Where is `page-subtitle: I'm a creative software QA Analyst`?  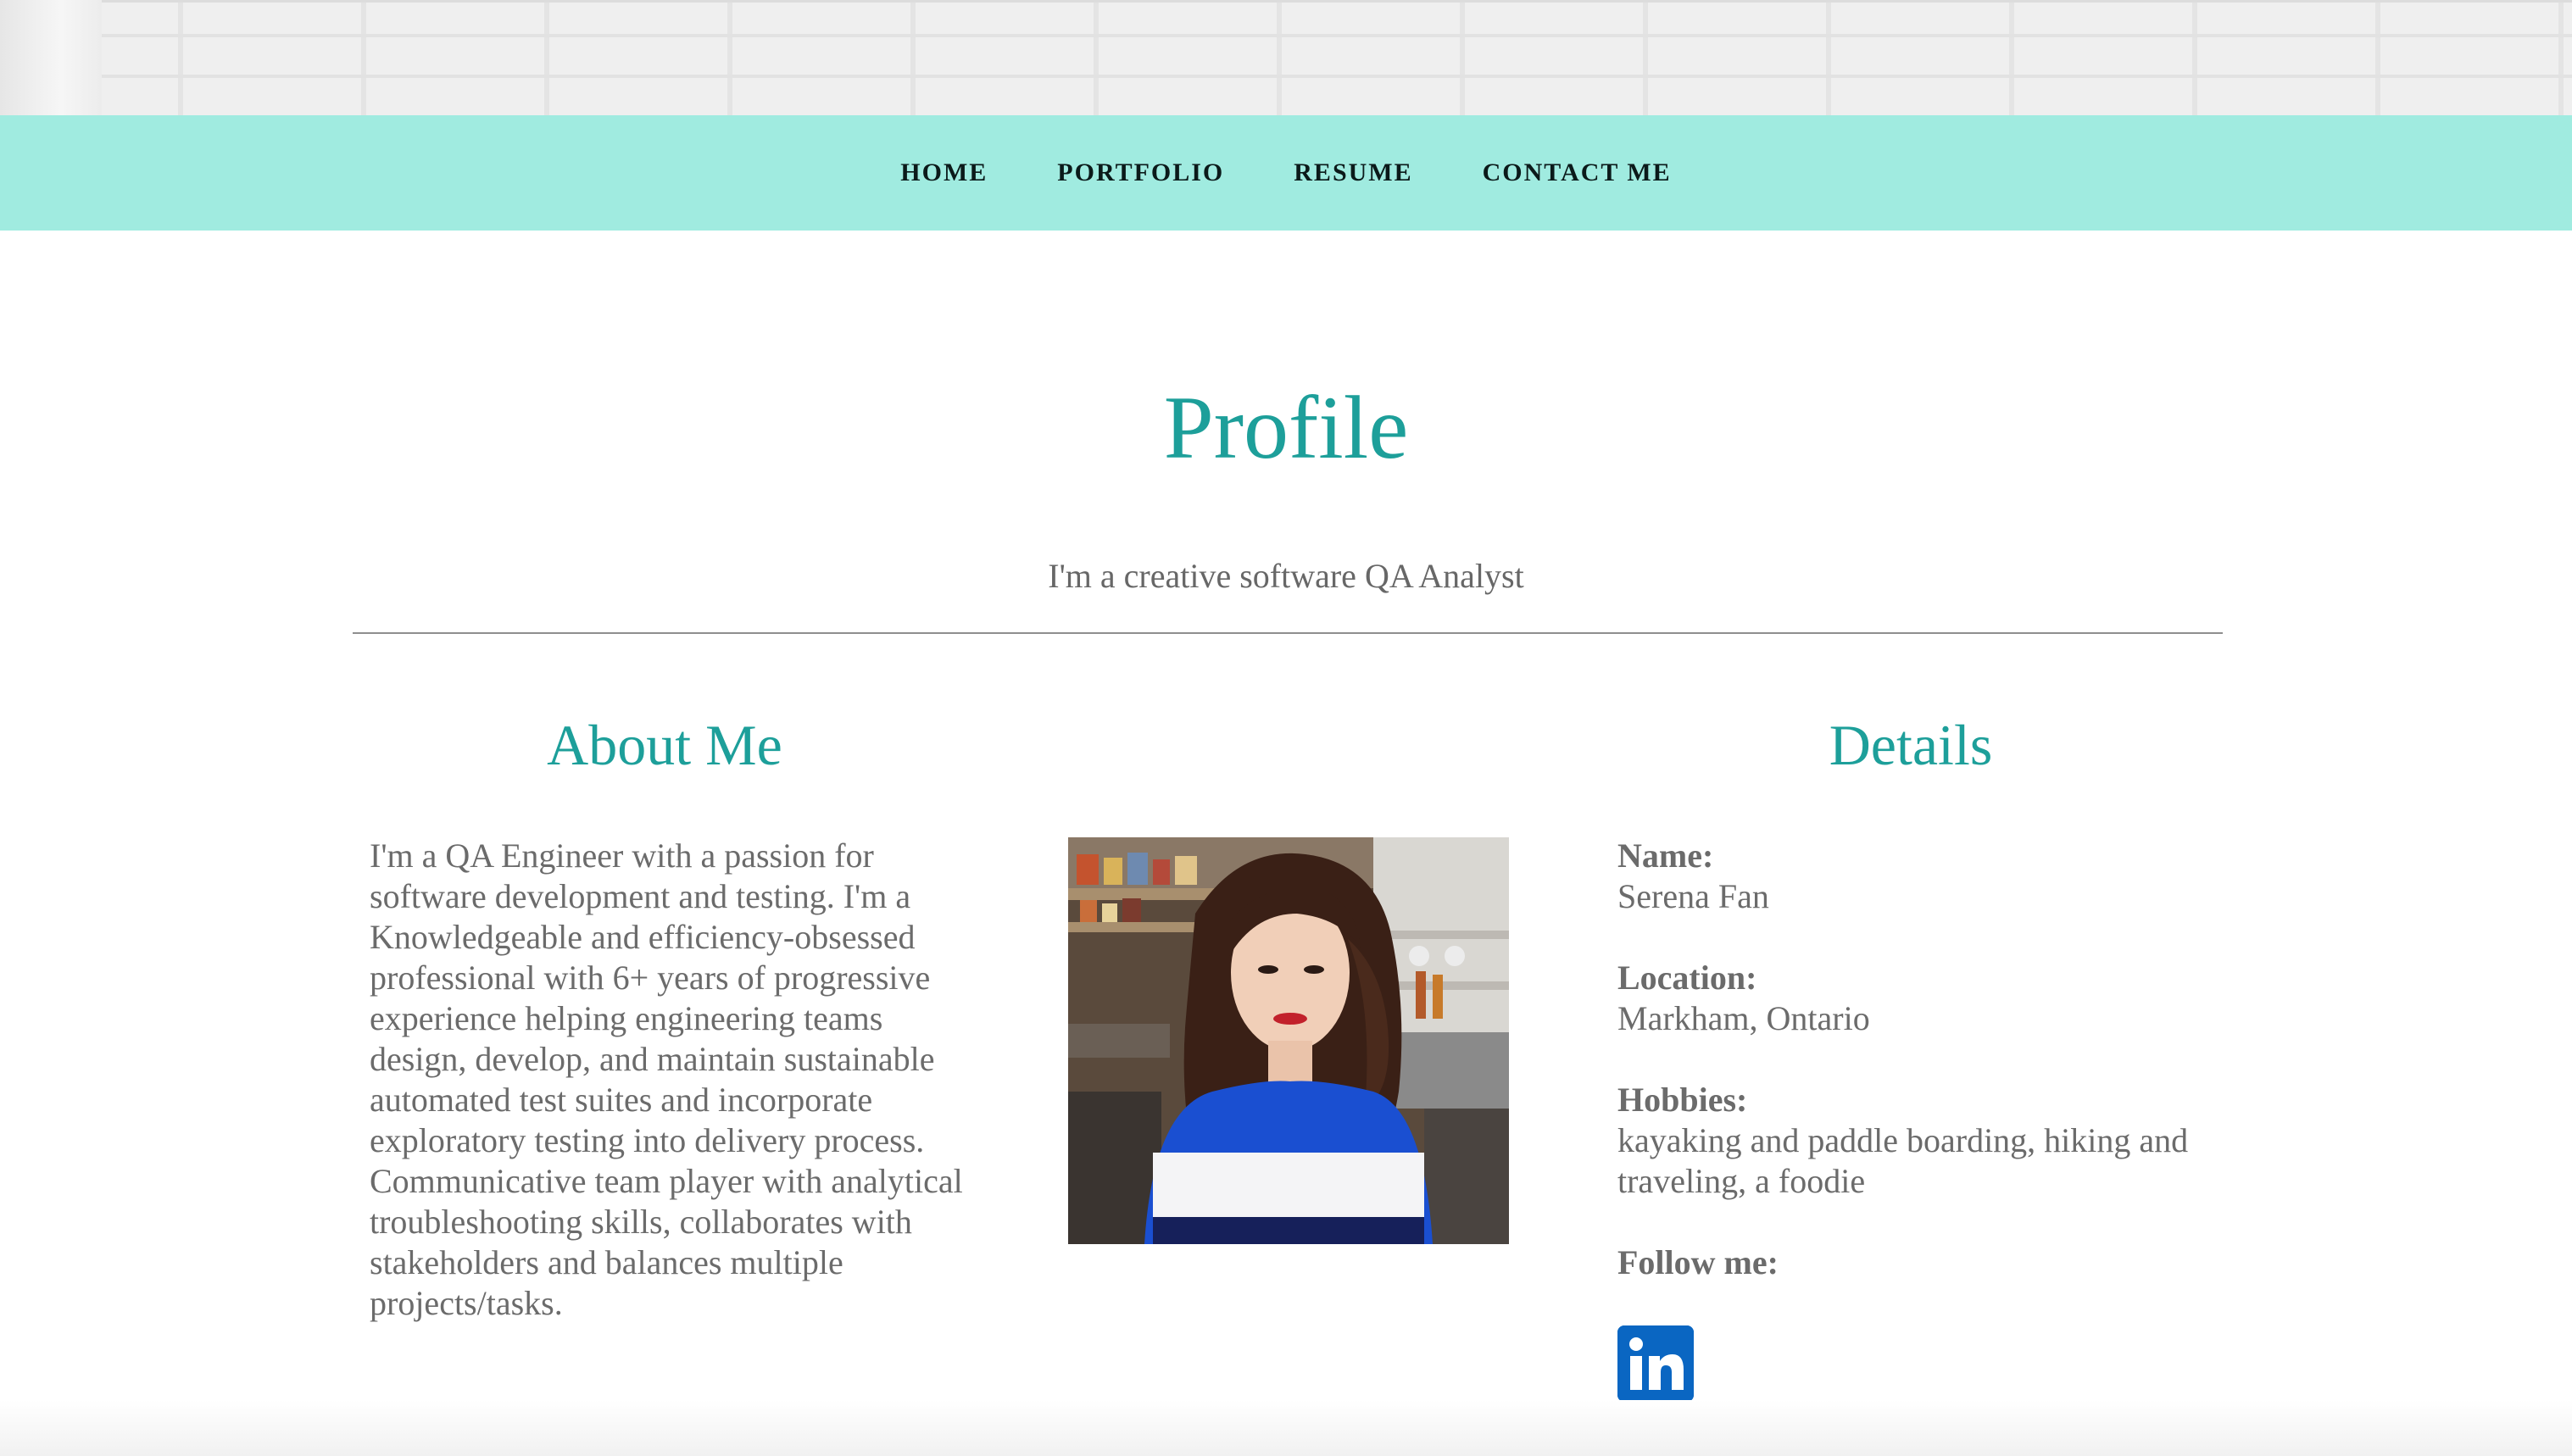
page-subtitle: I'm a creative software QA Analyst is located at coordinates (1286, 576).